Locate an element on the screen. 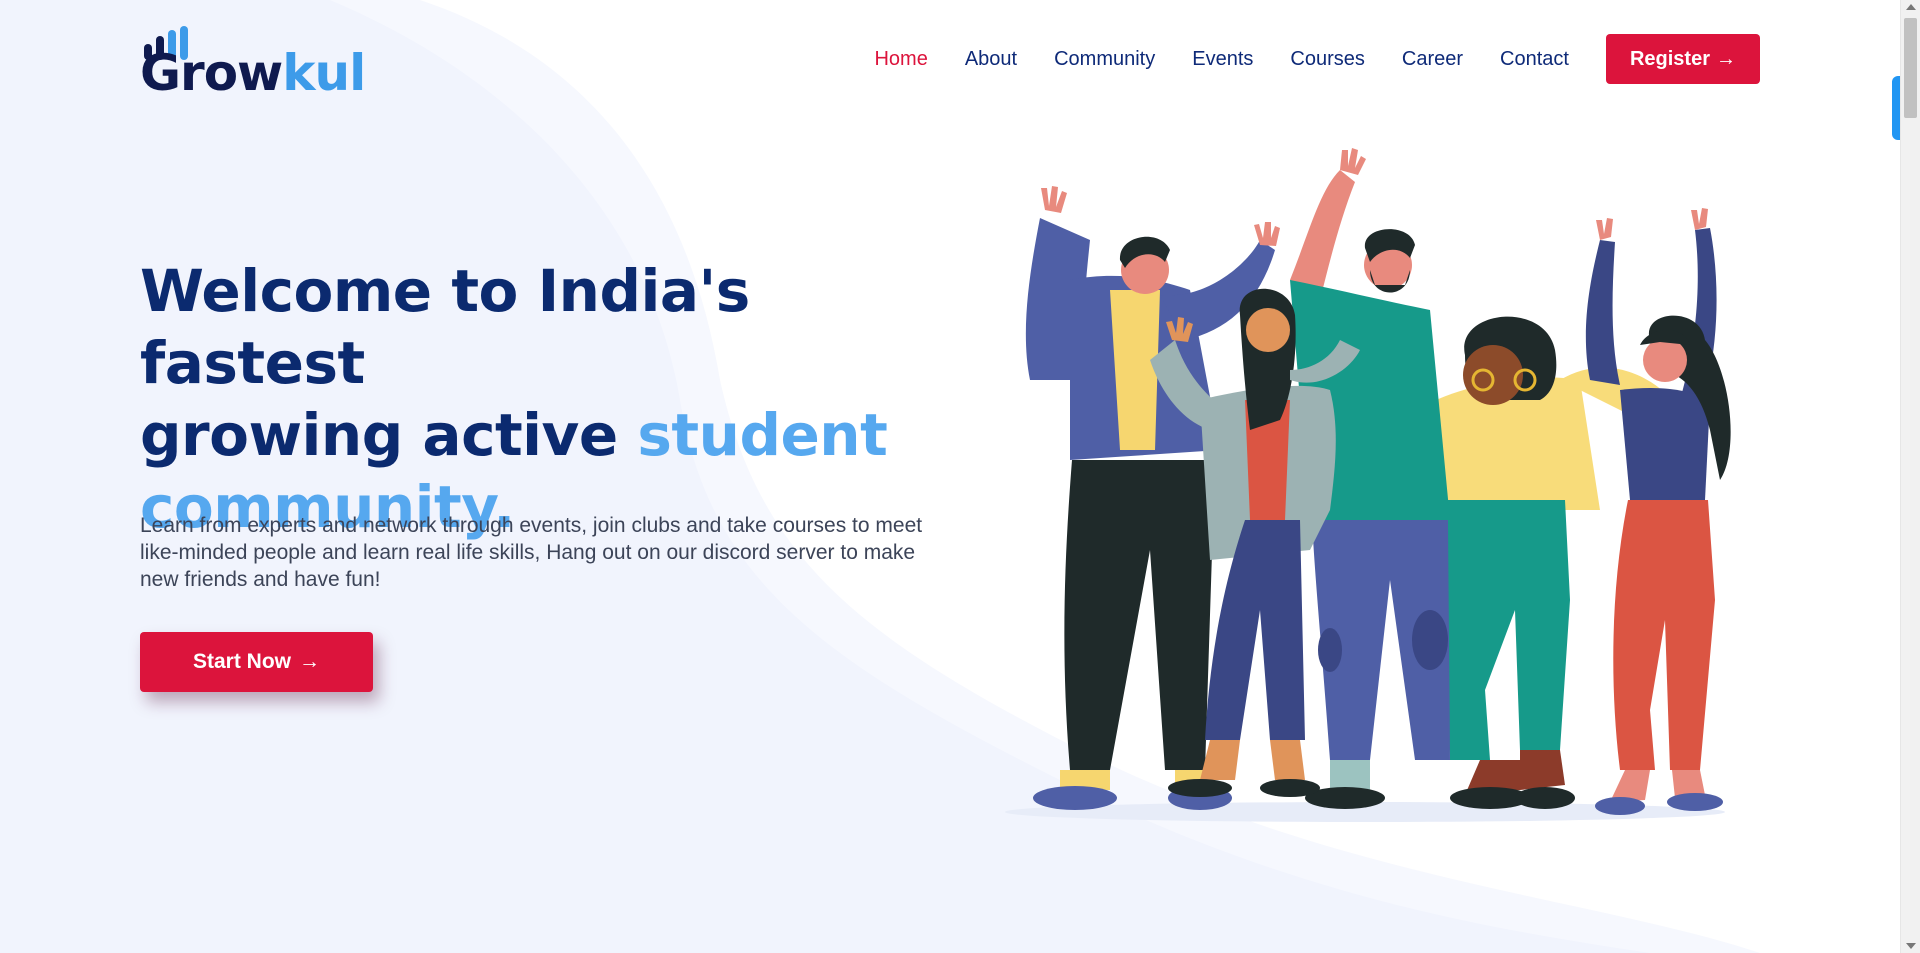 Image resolution: width=1920 pixels, height=953 pixels. nav-career: Career is located at coordinates (1432, 59).